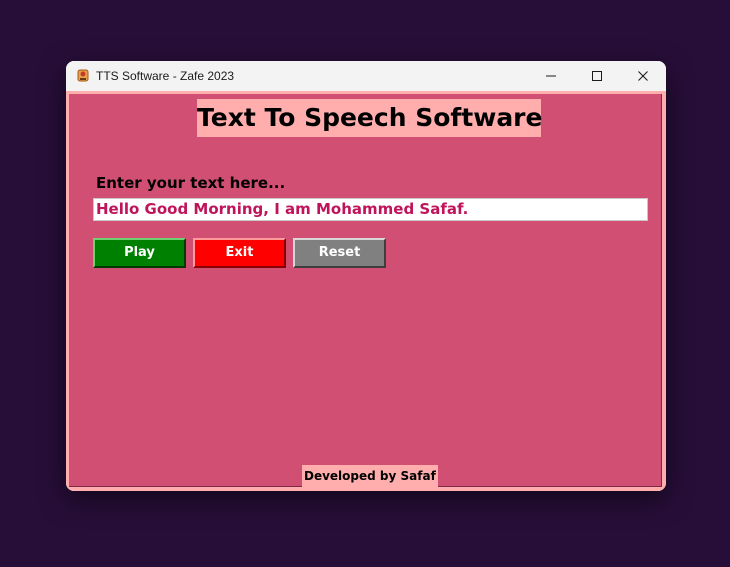 Image resolution: width=730 pixels, height=567 pixels. I want to click on minimize-icon, so click(551, 76).